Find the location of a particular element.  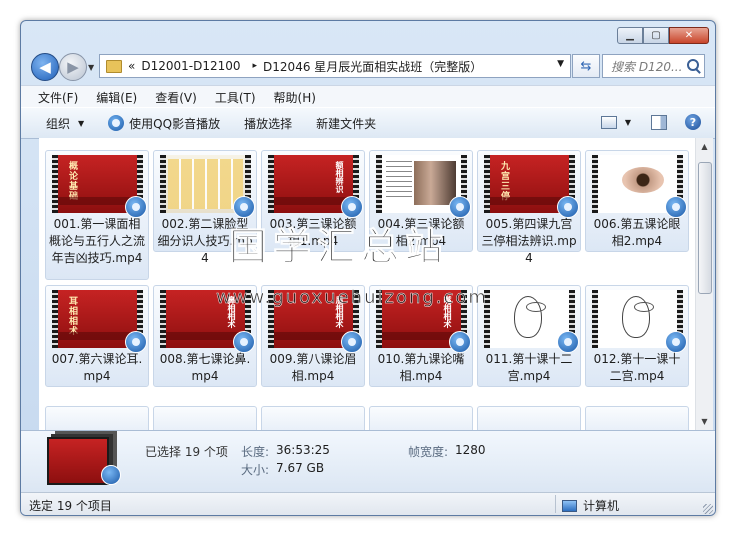

scroll-down-icon: ▼ is located at coordinates (704, 421).